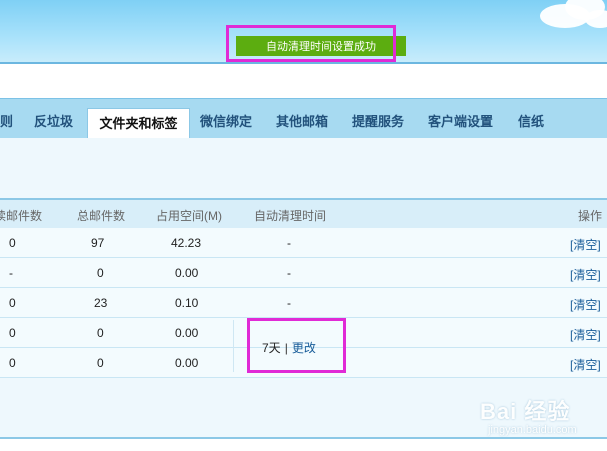 The image size is (607, 451). Describe the element at coordinates (525, 411) in the screenshot. I see `watermark-main: Bai 经验` at that location.